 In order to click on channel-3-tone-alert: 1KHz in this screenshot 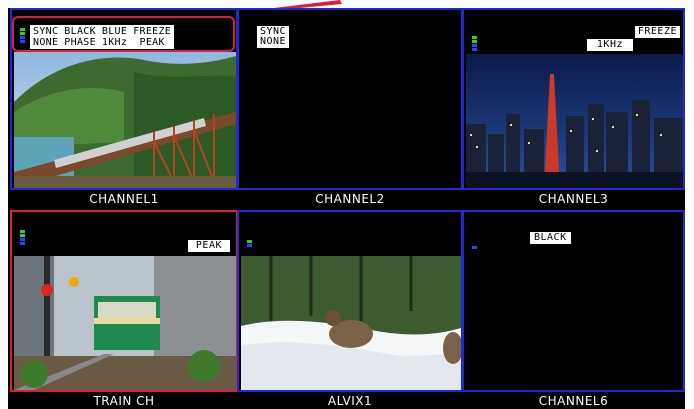, I will do `click(609, 45)`.